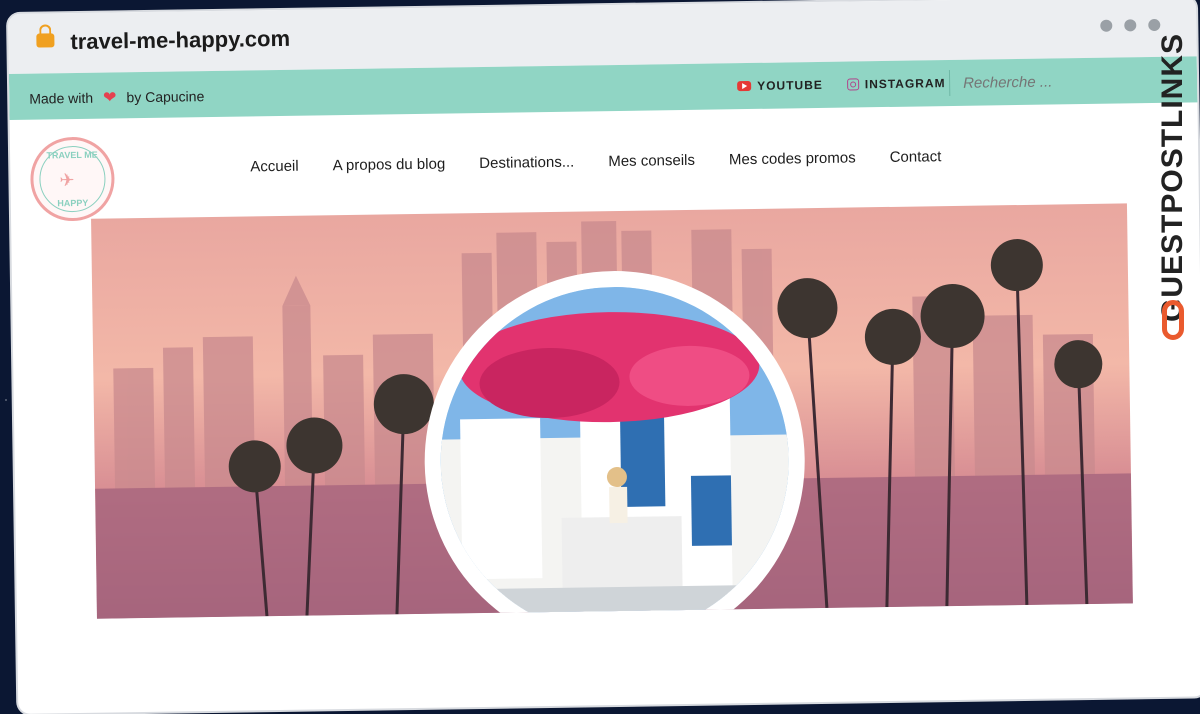  I want to click on logo-top-text: TRAVEL ME, so click(72, 155).